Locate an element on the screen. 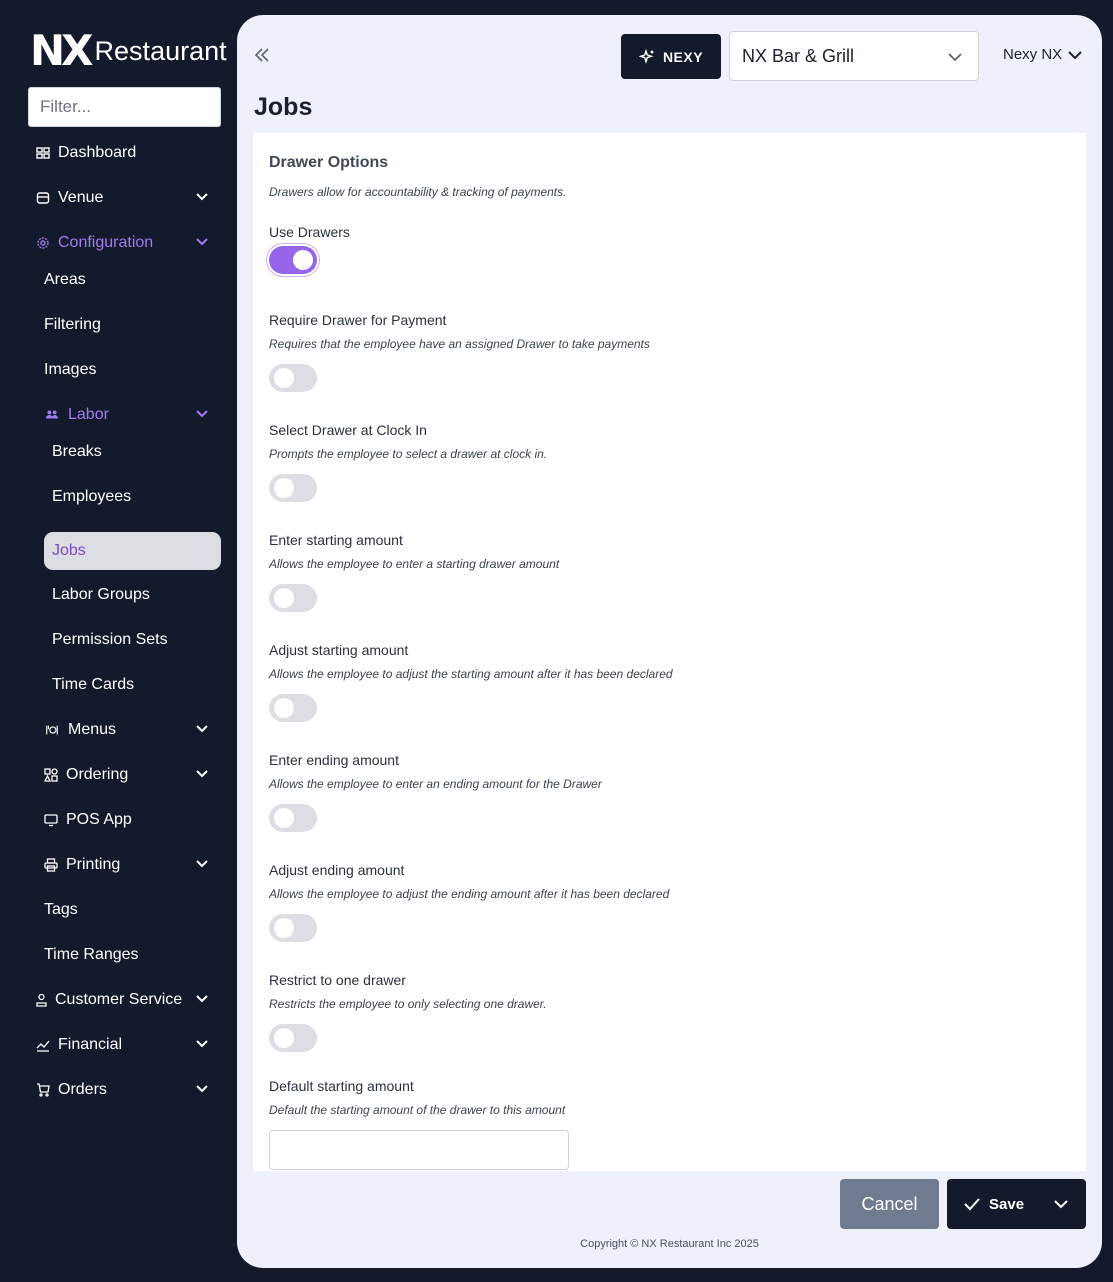 This screenshot has width=1113, height=1282. sidebar-item-label: Jobs is located at coordinates (69, 550).